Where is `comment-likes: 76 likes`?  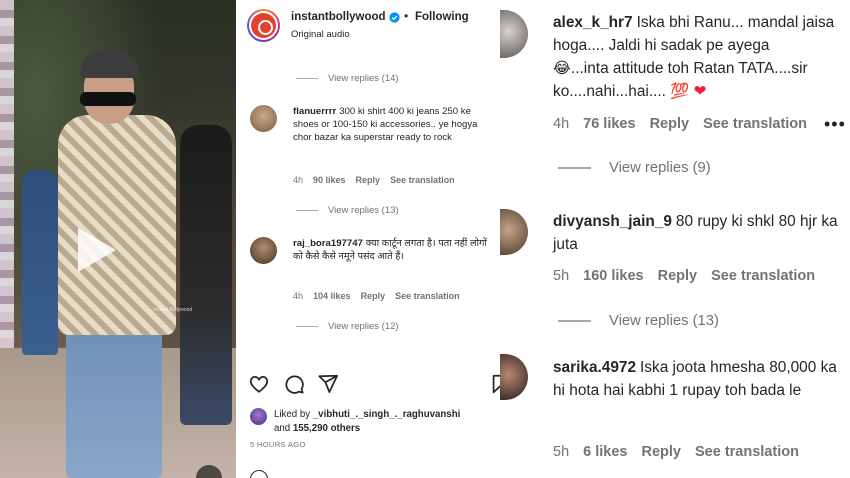 comment-likes: 76 likes is located at coordinates (609, 124).